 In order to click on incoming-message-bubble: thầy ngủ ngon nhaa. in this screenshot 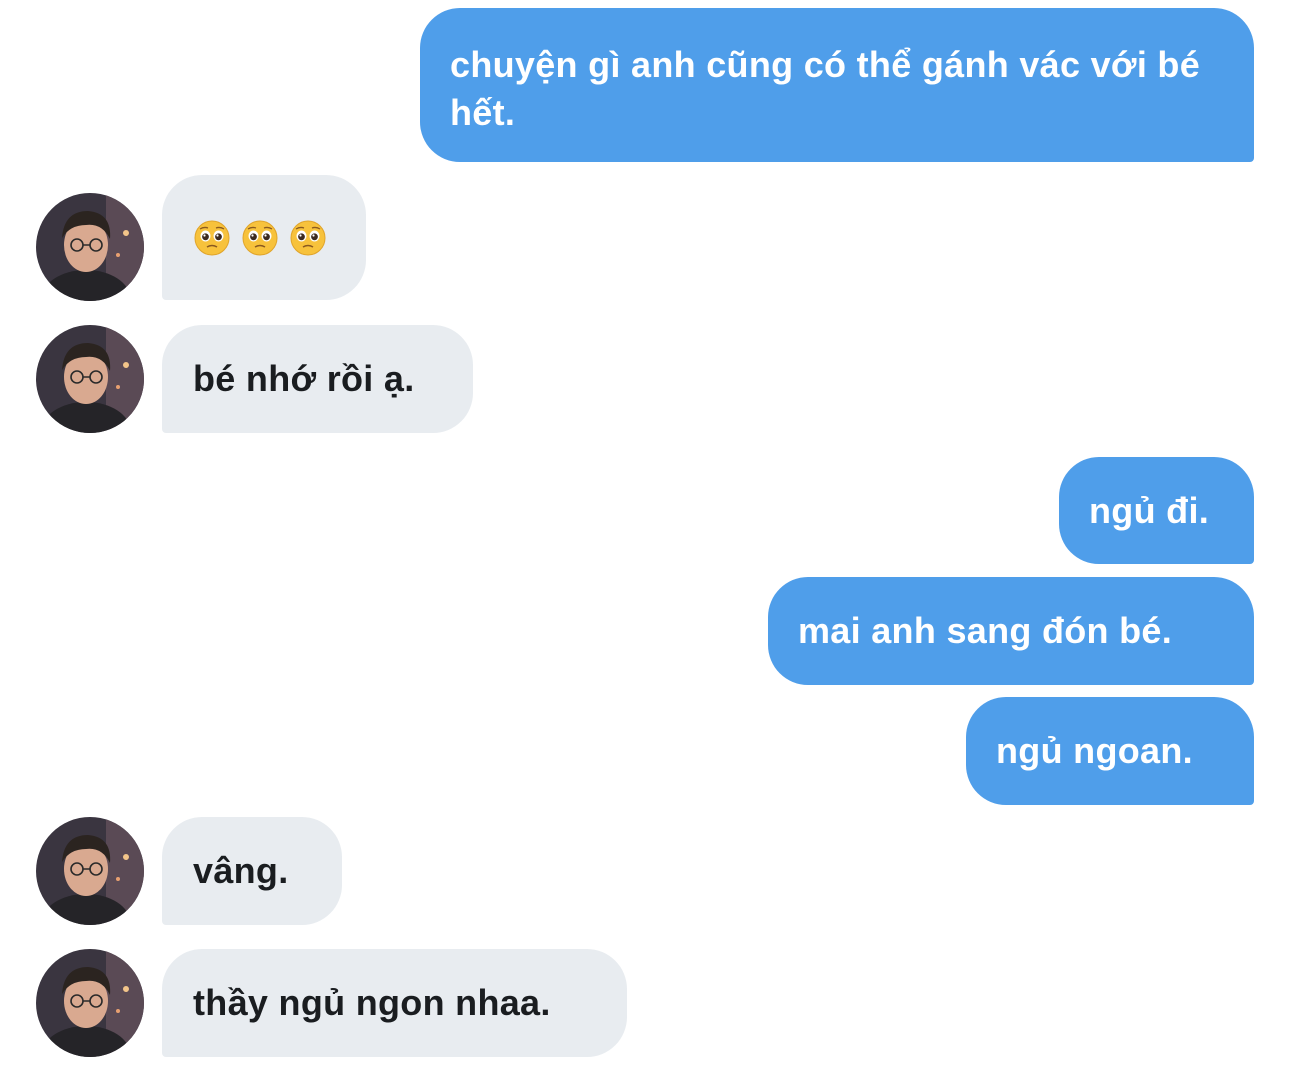, I will do `click(394, 1003)`.